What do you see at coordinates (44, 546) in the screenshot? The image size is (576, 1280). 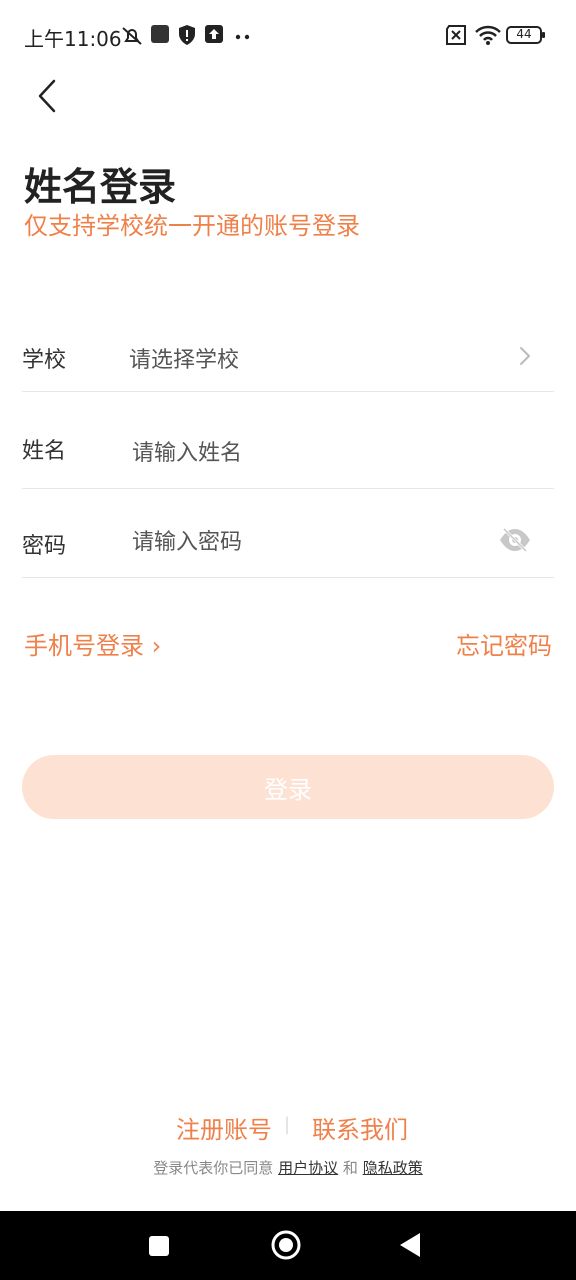 I see `password-label: 密码` at bounding box center [44, 546].